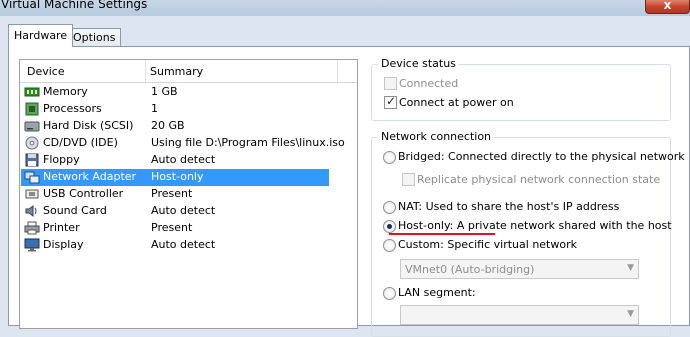 This screenshot has width=690, height=337. I want to click on window-title: Virtual Machine Settings, so click(74, 5).